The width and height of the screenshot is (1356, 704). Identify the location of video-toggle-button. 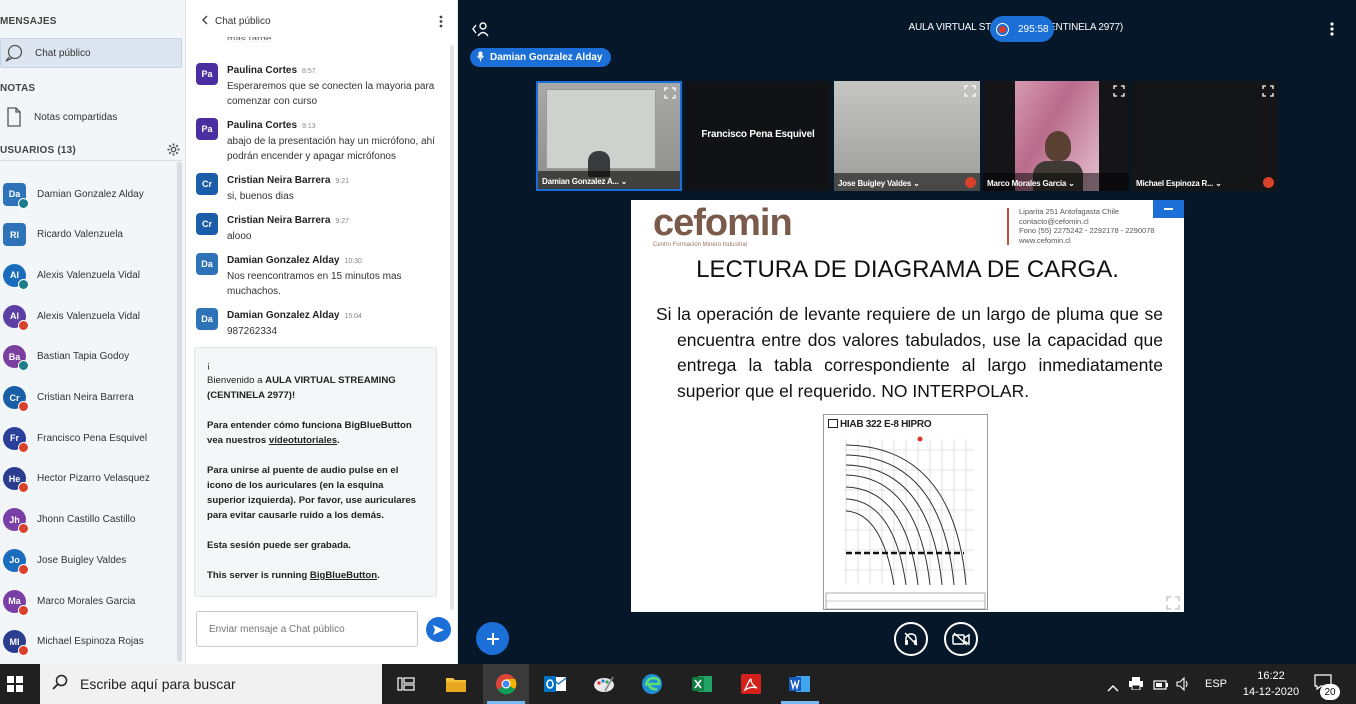
(961, 639).